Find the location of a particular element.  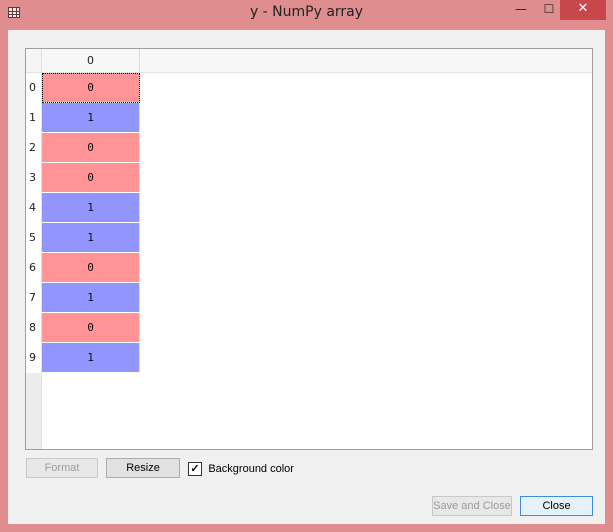

format-button: Format is located at coordinates (62, 468).